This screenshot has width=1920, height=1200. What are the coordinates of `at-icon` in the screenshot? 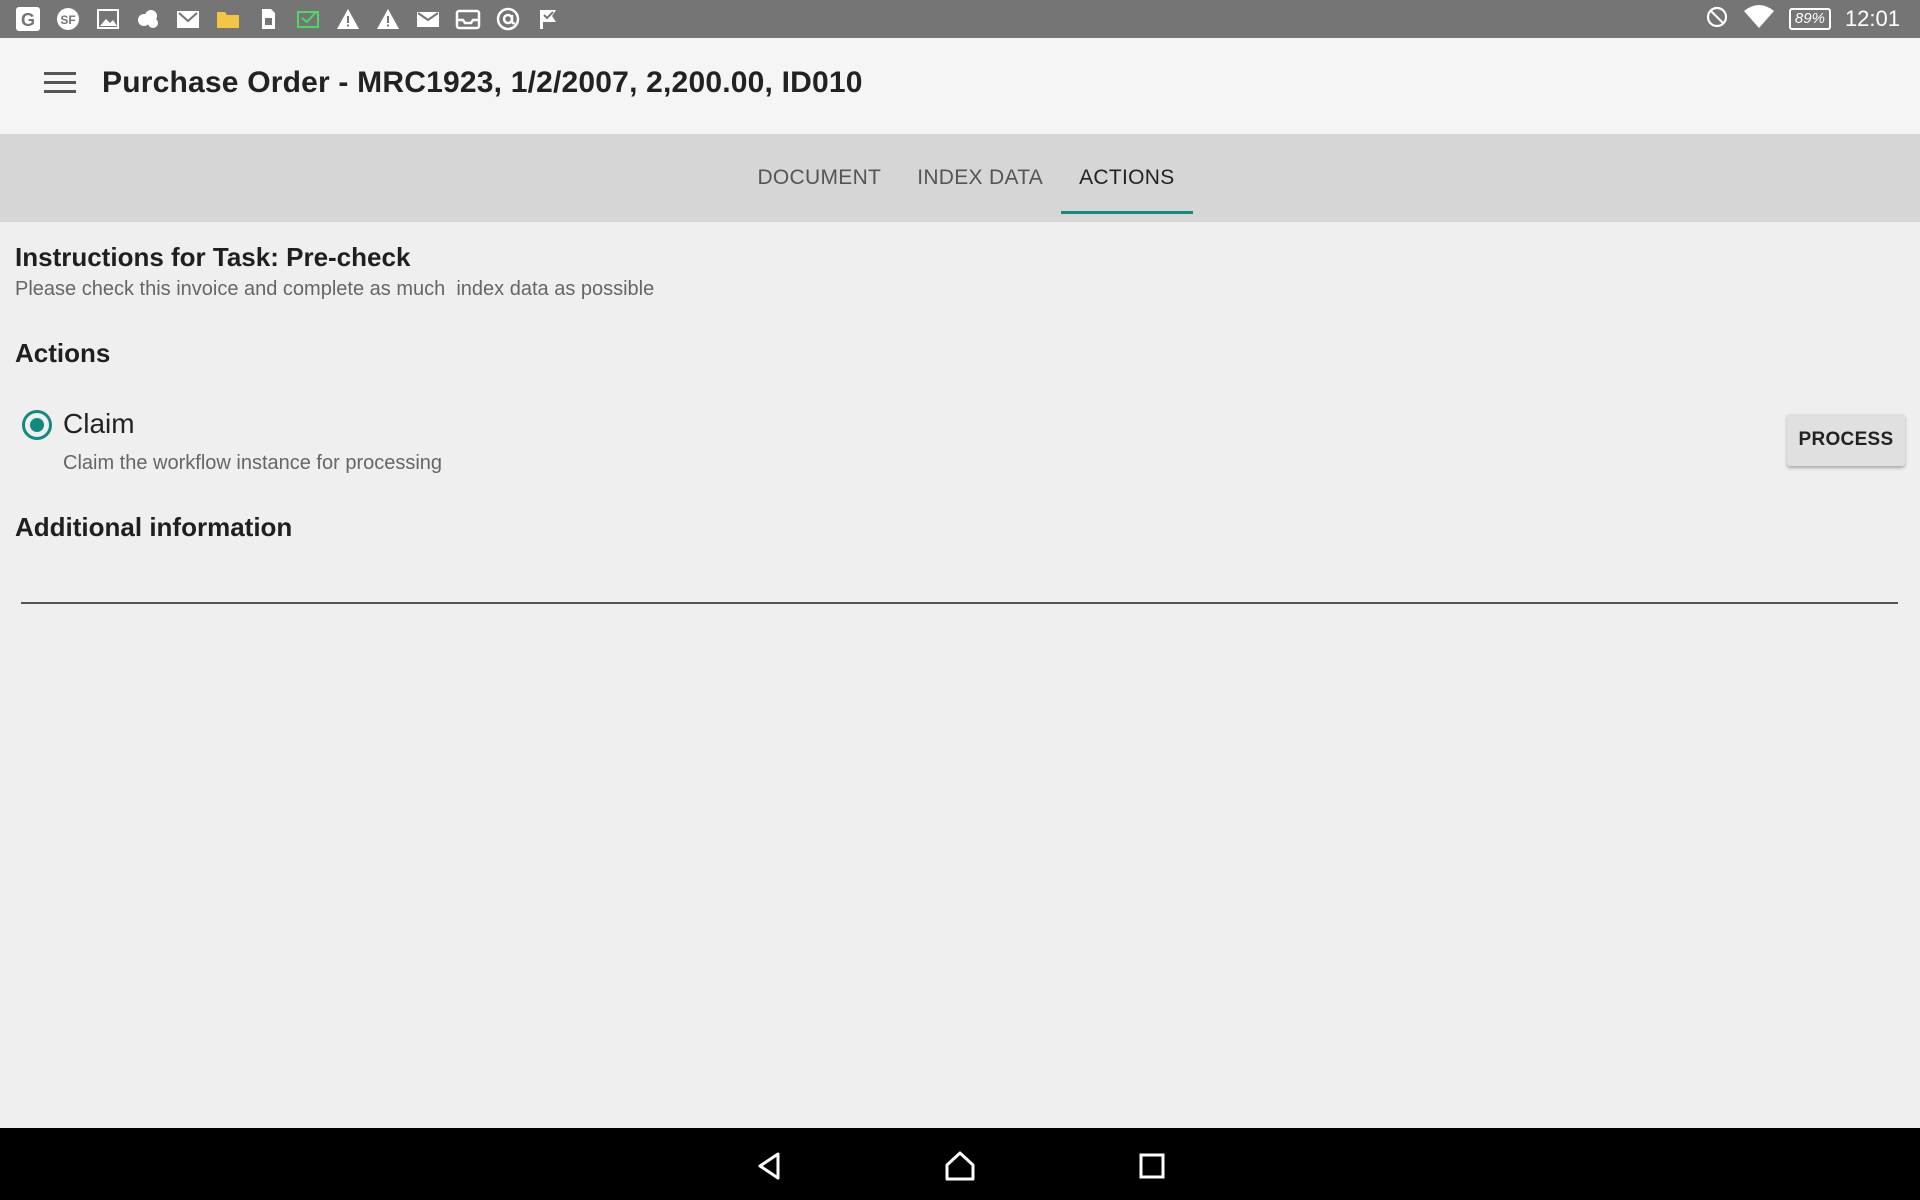 It's located at (508, 19).